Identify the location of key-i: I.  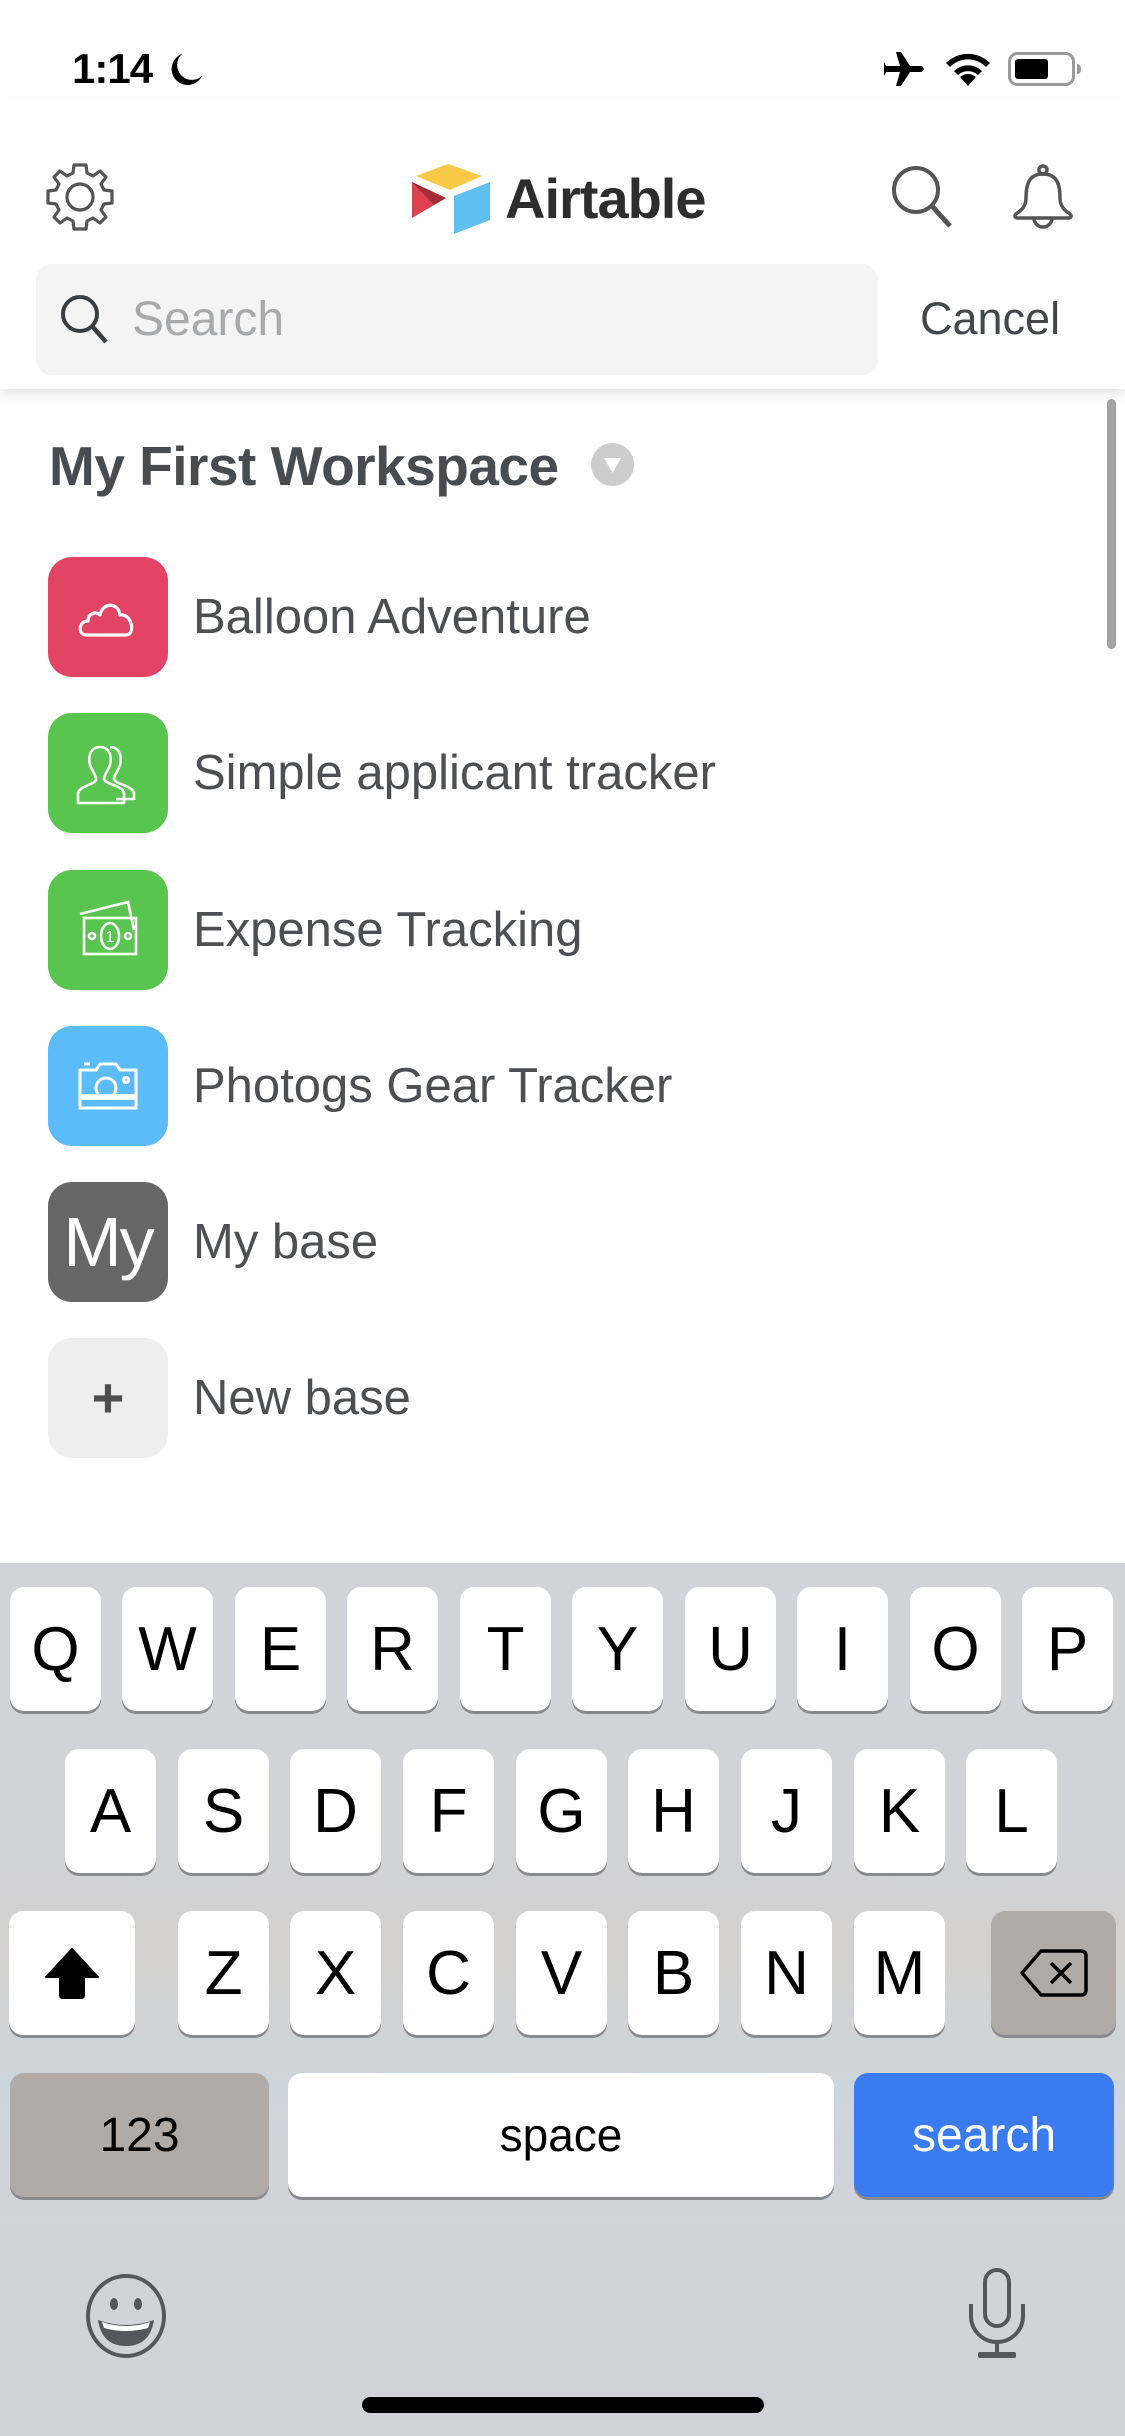
(842, 1649).